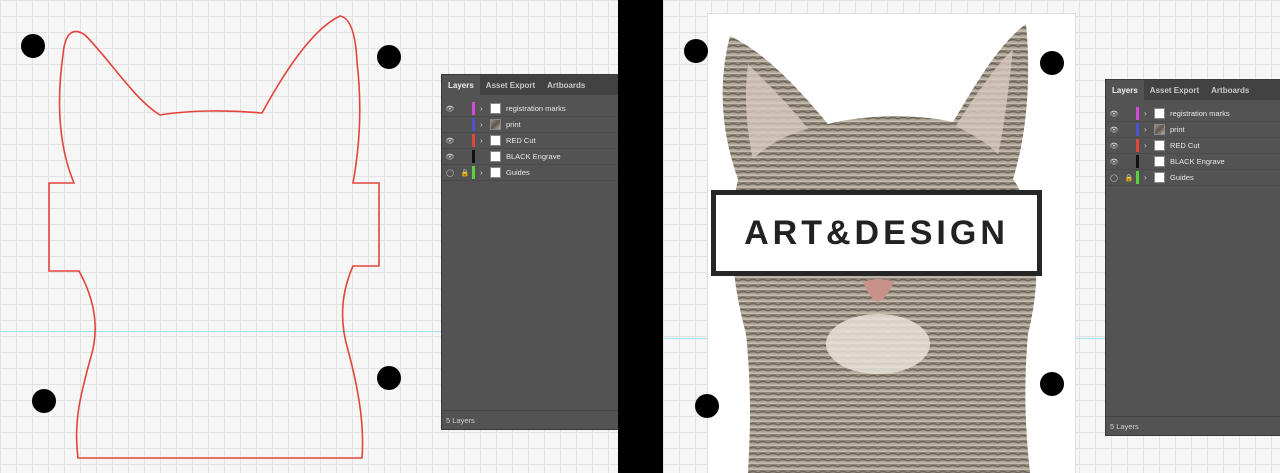 The width and height of the screenshot is (1280, 473). I want to click on banner-text: ART&DESIGN, so click(876, 232).